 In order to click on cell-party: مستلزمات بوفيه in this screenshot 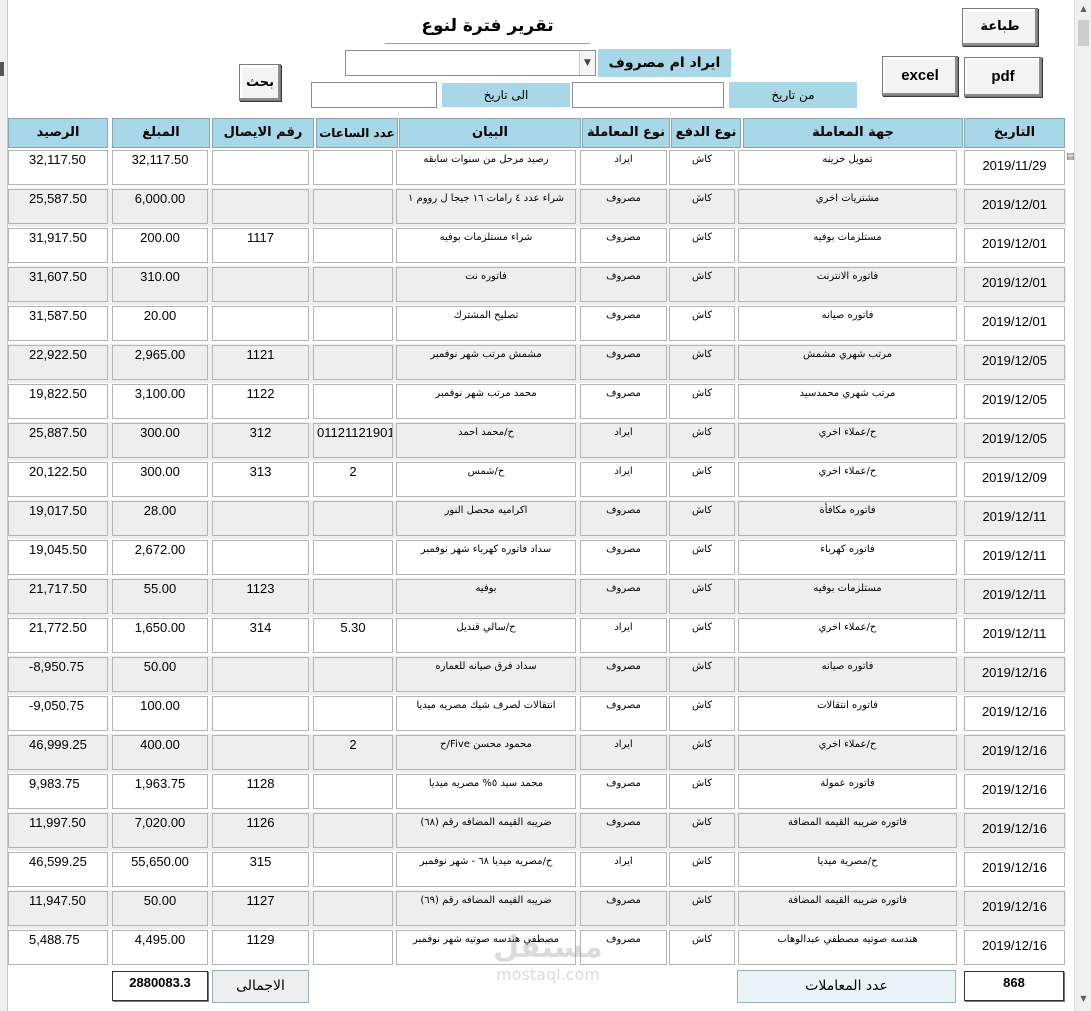, I will do `click(847, 596)`.